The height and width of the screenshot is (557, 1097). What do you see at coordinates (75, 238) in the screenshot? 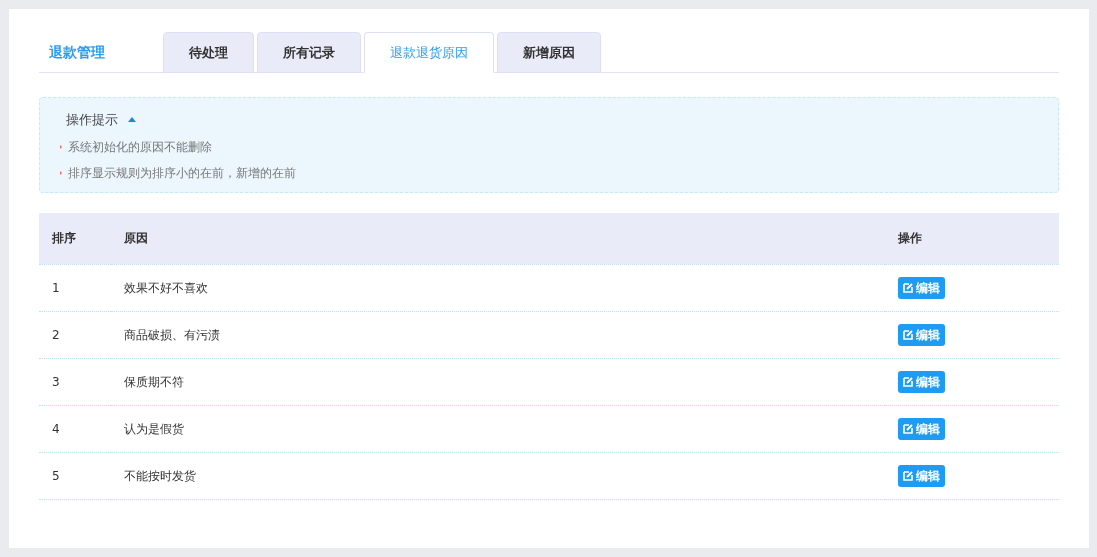
I see `column-header: 排序` at bounding box center [75, 238].